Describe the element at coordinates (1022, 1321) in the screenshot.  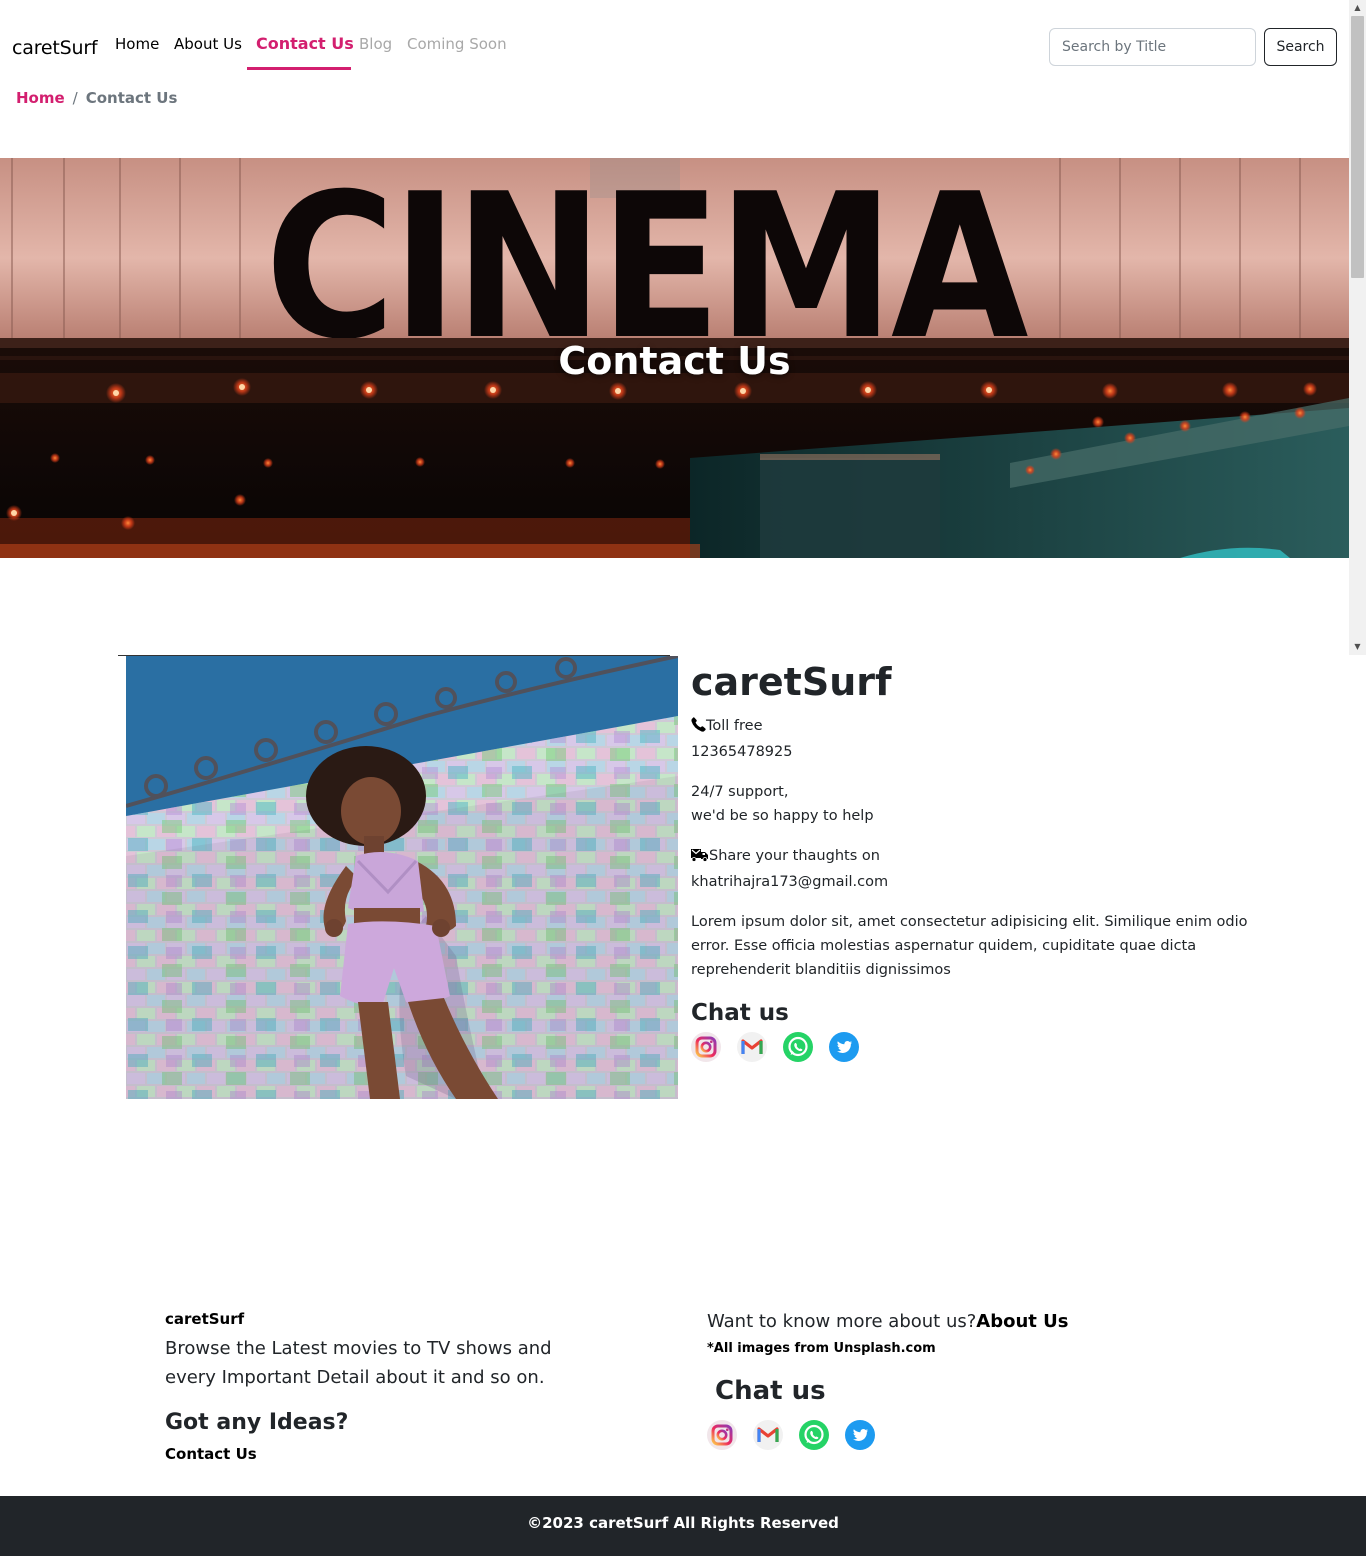
I see `footer-about-link: About Us` at that location.